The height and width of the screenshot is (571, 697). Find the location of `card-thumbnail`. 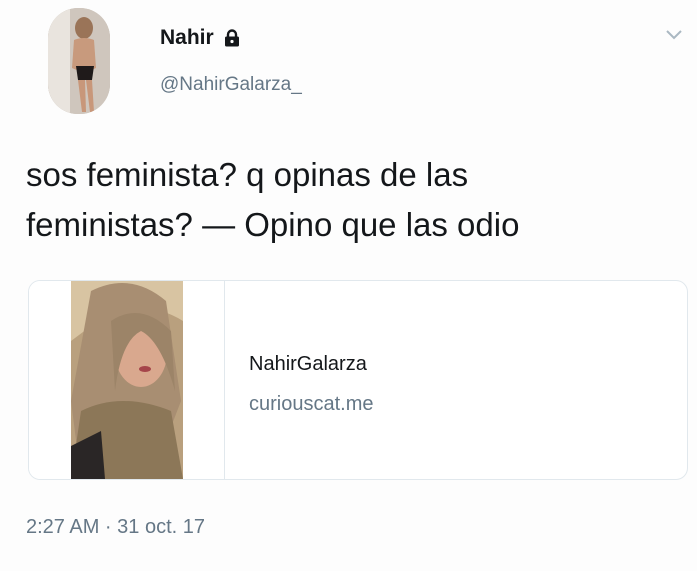

card-thumbnail is located at coordinates (127, 380).